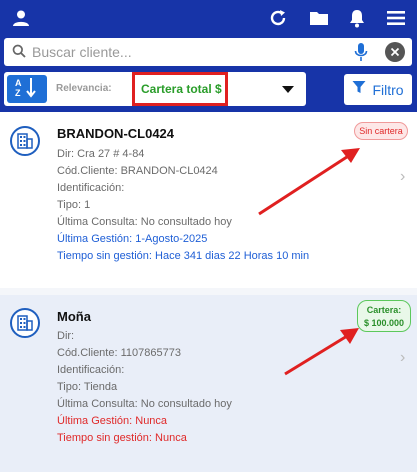 This screenshot has width=417, height=472. I want to click on search-input, so click(187, 52).